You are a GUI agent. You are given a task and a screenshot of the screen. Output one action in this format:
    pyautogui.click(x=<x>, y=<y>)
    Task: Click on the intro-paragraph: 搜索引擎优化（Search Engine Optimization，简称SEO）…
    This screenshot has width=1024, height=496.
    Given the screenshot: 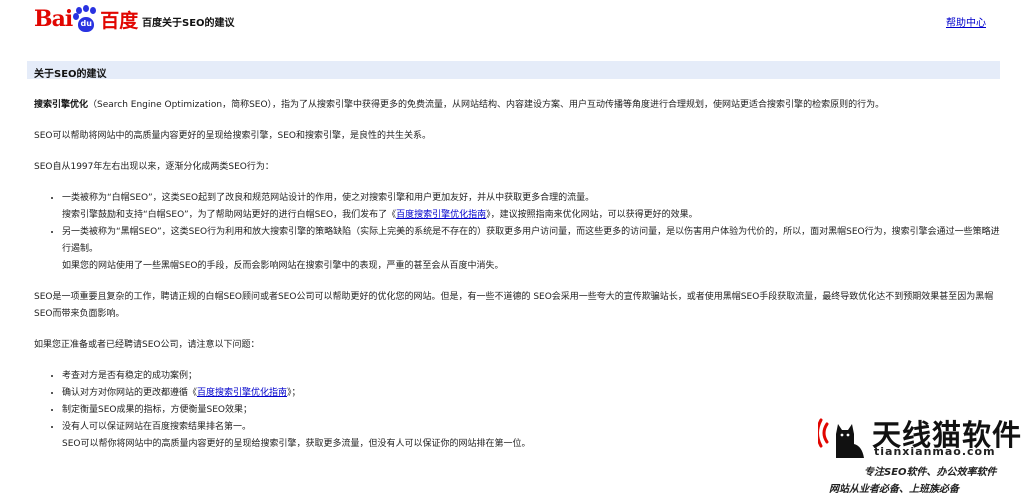 What is the action you would take?
    pyautogui.click(x=519, y=105)
    